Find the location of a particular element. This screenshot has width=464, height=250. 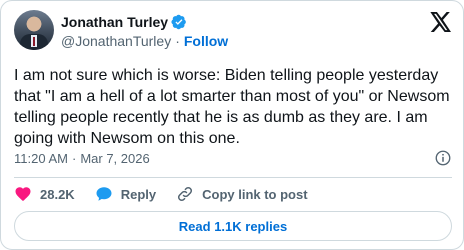

reply-button: Reply is located at coordinates (125, 194).